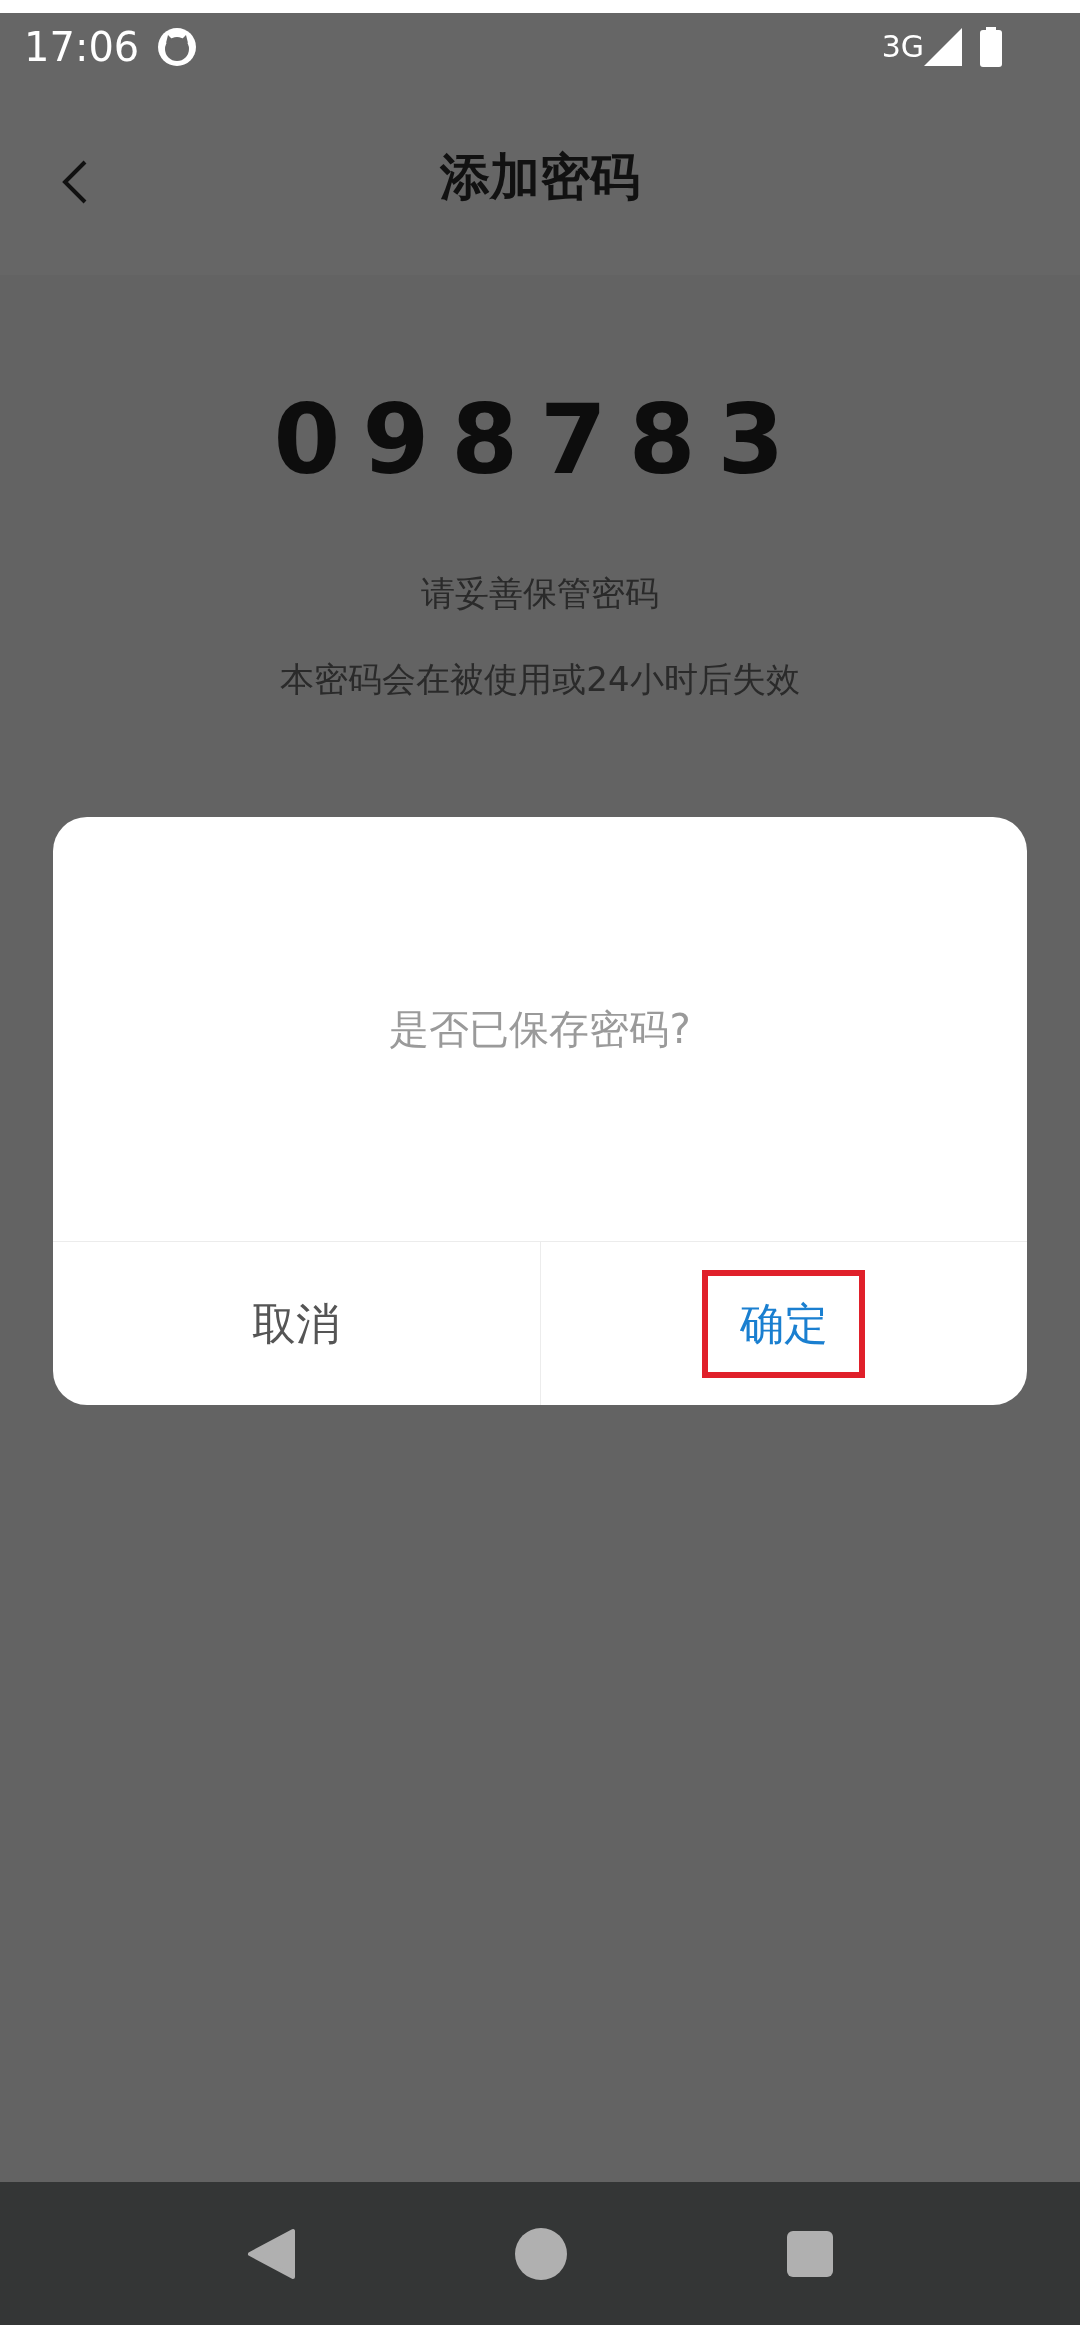 Image resolution: width=1080 pixels, height=2340 pixels. Describe the element at coordinates (540, 593) in the screenshot. I see `note-text: 请妥善保管密码` at that location.